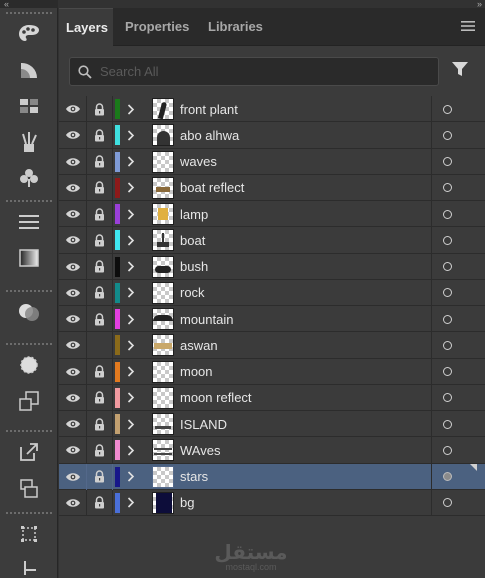 Image resolution: width=485 pixels, height=578 pixels. What do you see at coordinates (29, 401) in the screenshot?
I see `graphic-styles-icon` at bounding box center [29, 401].